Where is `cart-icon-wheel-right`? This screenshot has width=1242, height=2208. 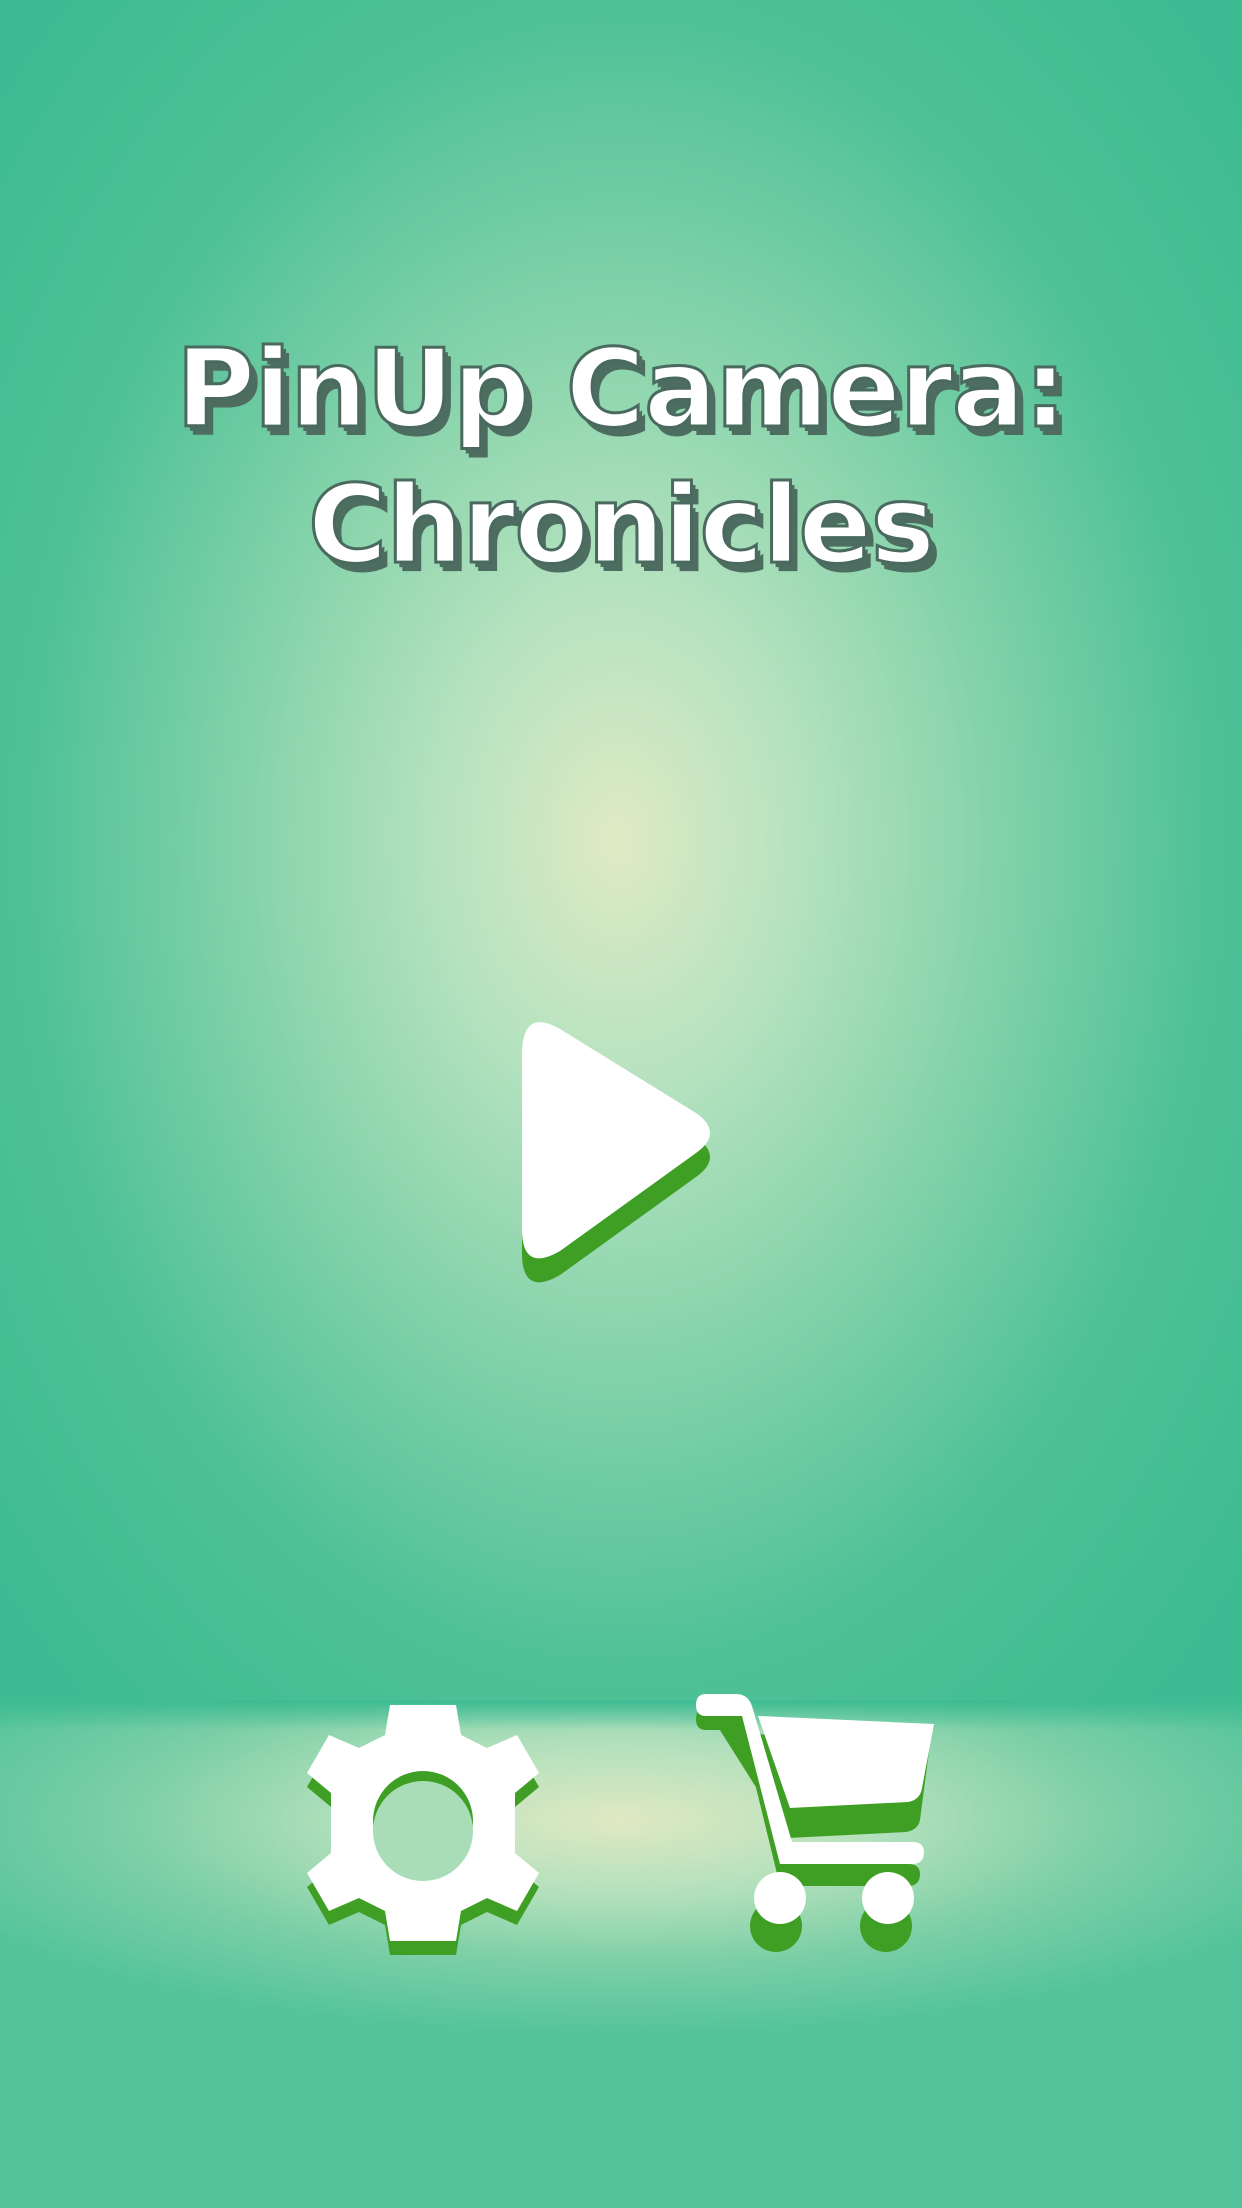
cart-icon-wheel-right is located at coordinates (888, 1898).